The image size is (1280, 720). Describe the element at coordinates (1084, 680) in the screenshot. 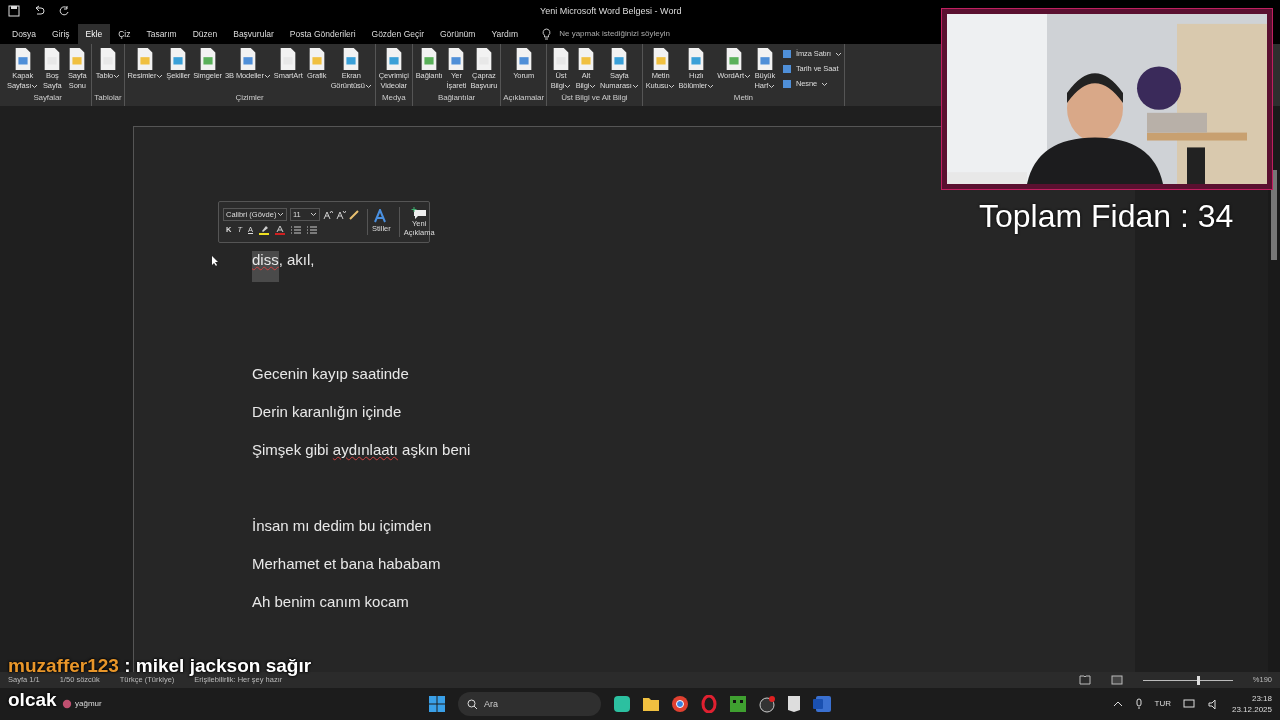

I see `read-mode-icon` at that location.